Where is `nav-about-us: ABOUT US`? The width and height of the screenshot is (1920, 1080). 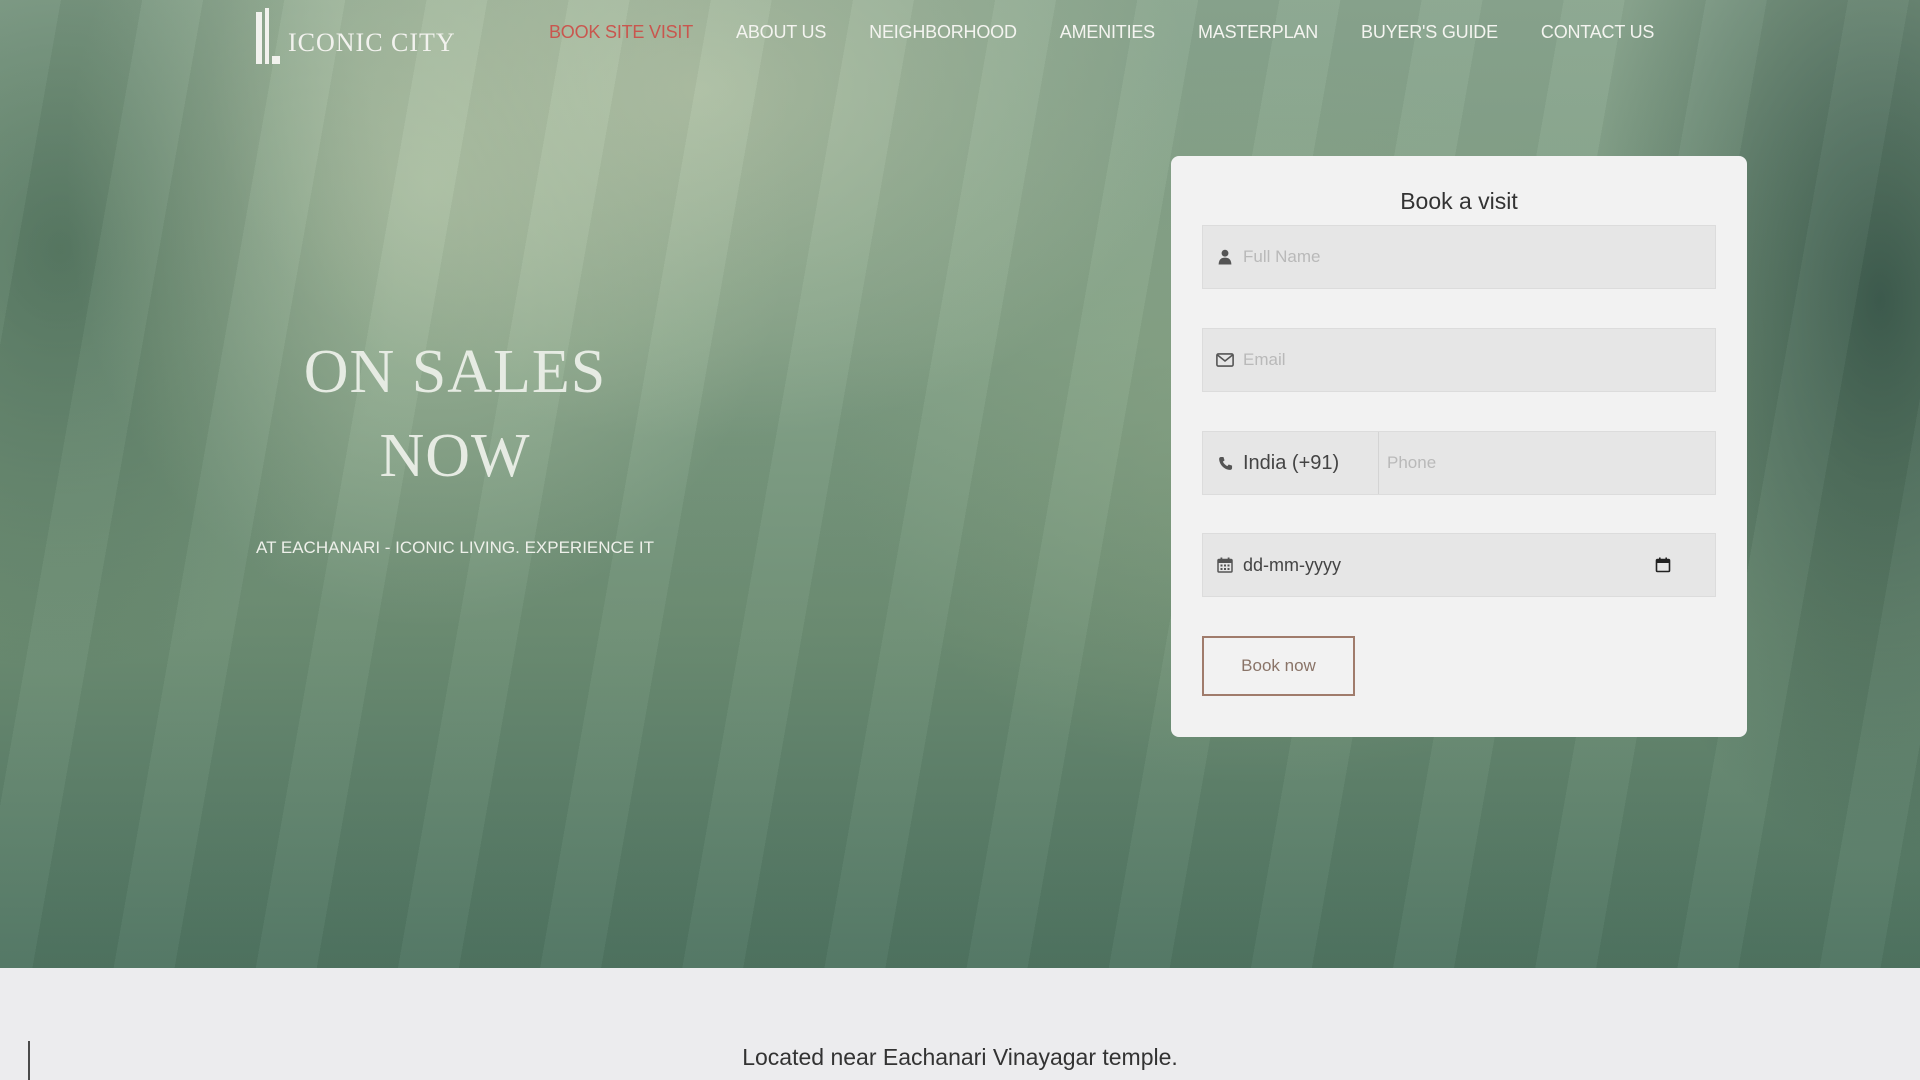 nav-about-us: ABOUT US is located at coordinates (781, 32).